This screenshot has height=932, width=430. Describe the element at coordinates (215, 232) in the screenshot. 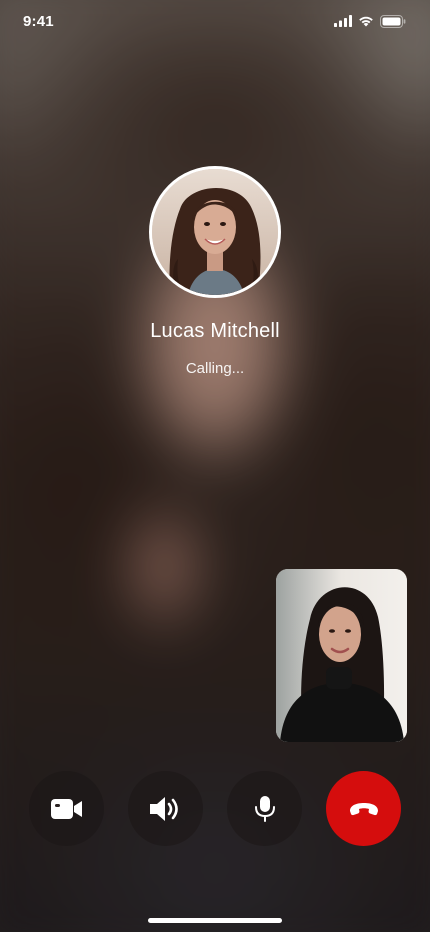

I see `caller-avatar` at that location.